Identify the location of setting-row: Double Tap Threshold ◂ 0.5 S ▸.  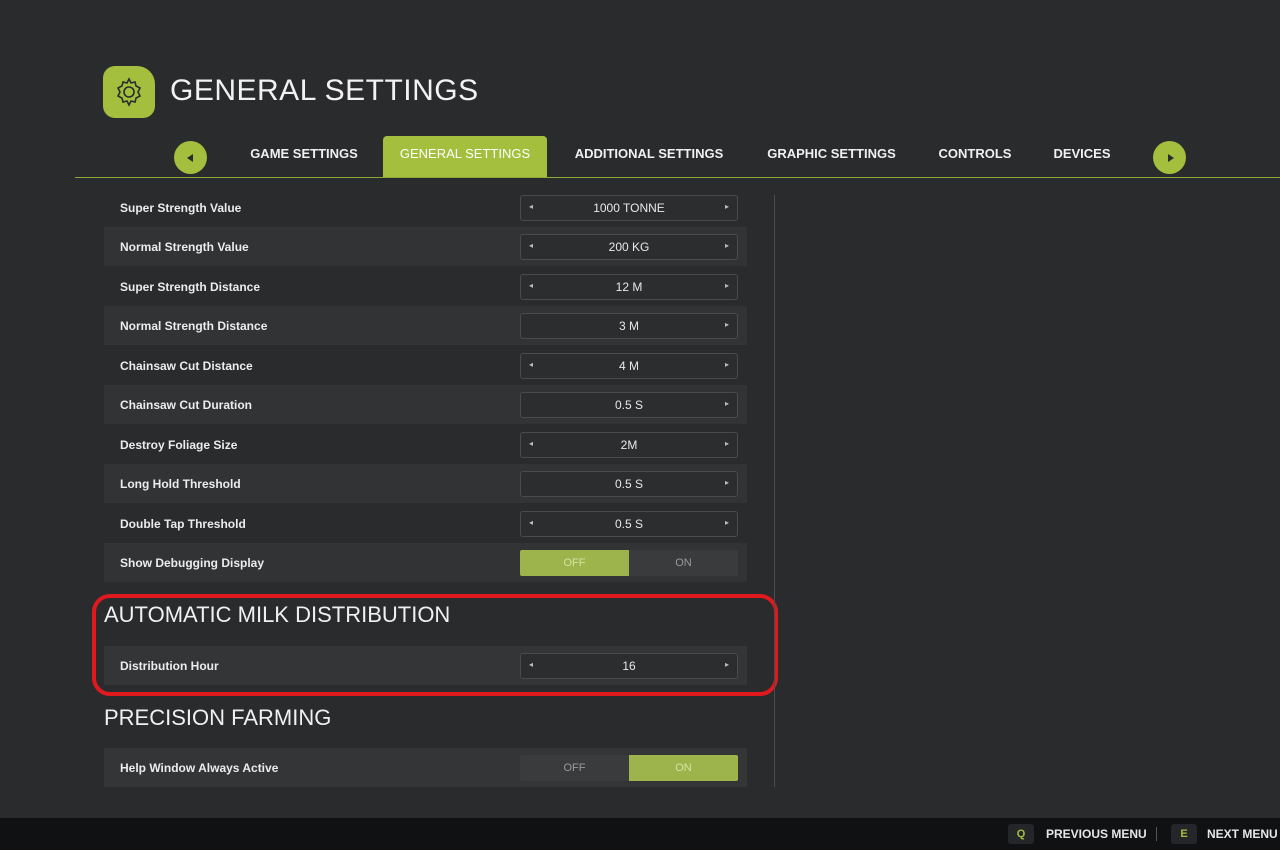
(425, 523).